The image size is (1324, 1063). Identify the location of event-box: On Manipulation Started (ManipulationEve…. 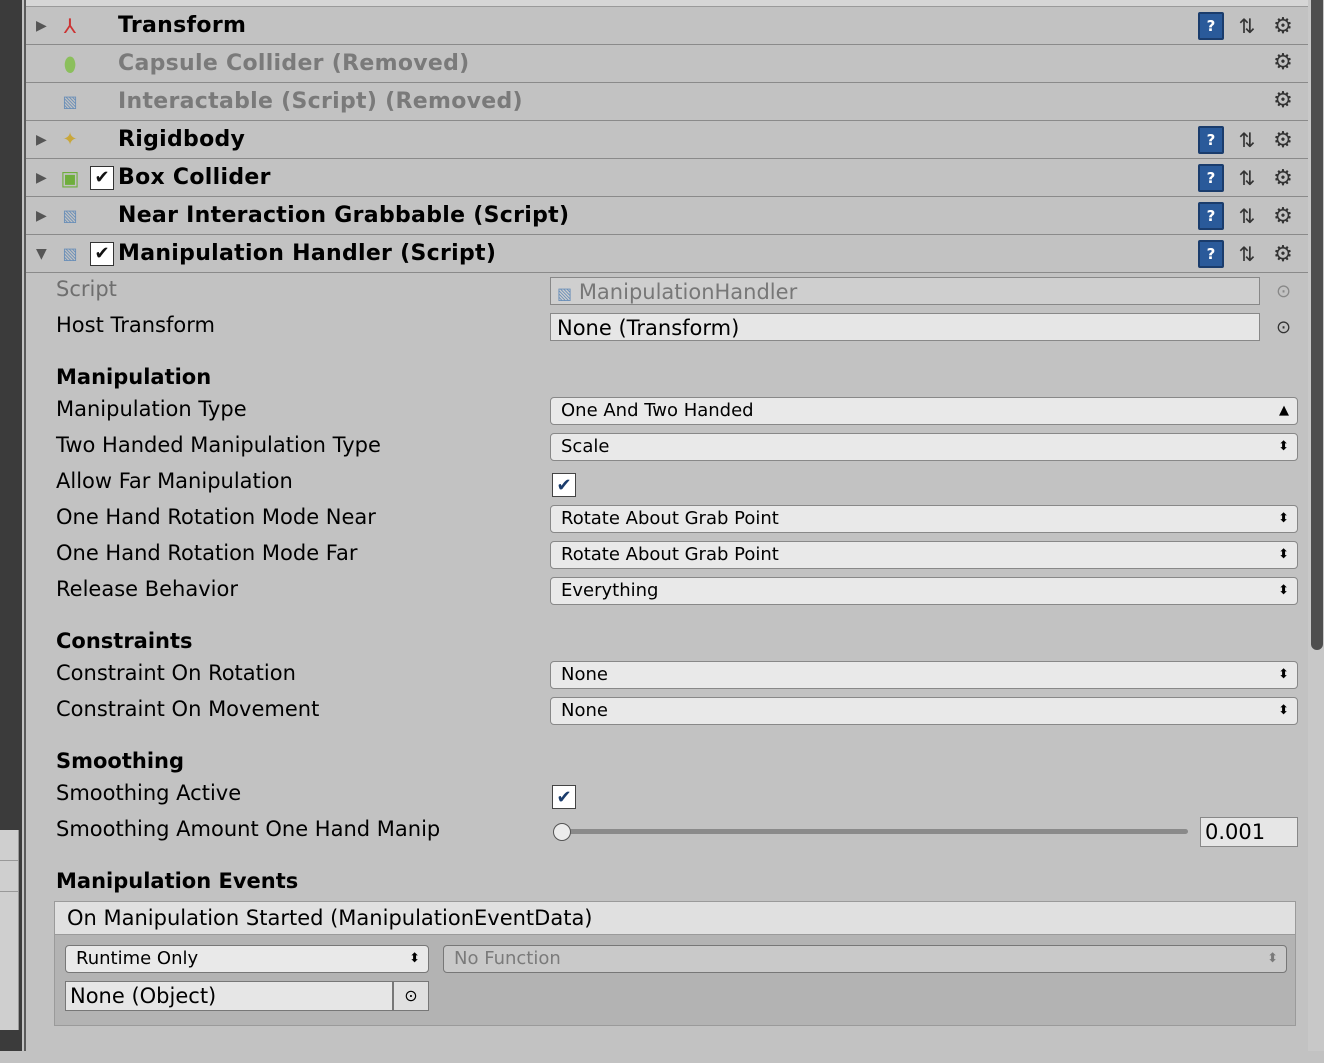
(675, 963).